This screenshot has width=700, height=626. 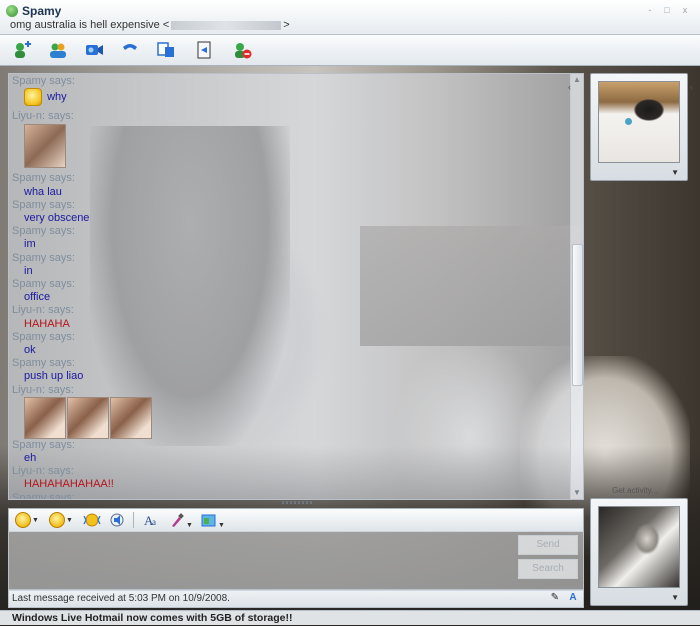 I want to click on message-text: why, so click(x=57, y=97).